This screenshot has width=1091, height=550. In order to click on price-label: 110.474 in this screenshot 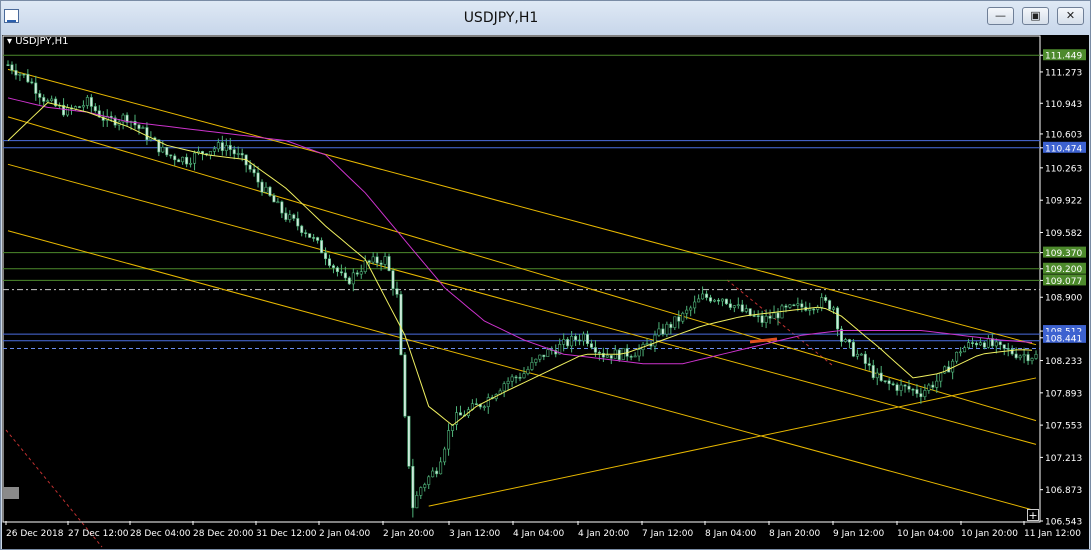, I will do `click(1063, 149)`.